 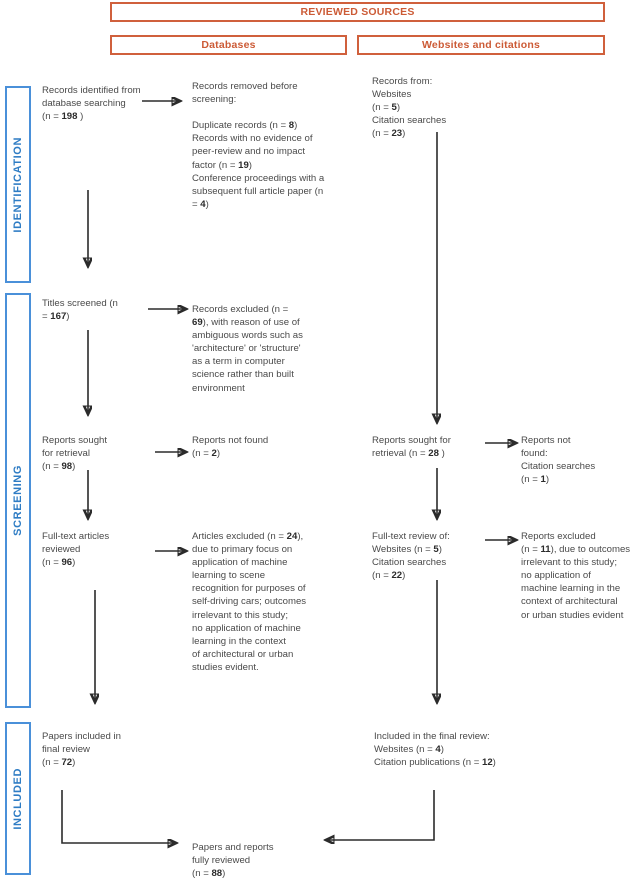 What do you see at coordinates (75, 454) in the screenshot?
I see `node-reports-sought-left: Reports sought for retrieval (n = 98)` at bounding box center [75, 454].